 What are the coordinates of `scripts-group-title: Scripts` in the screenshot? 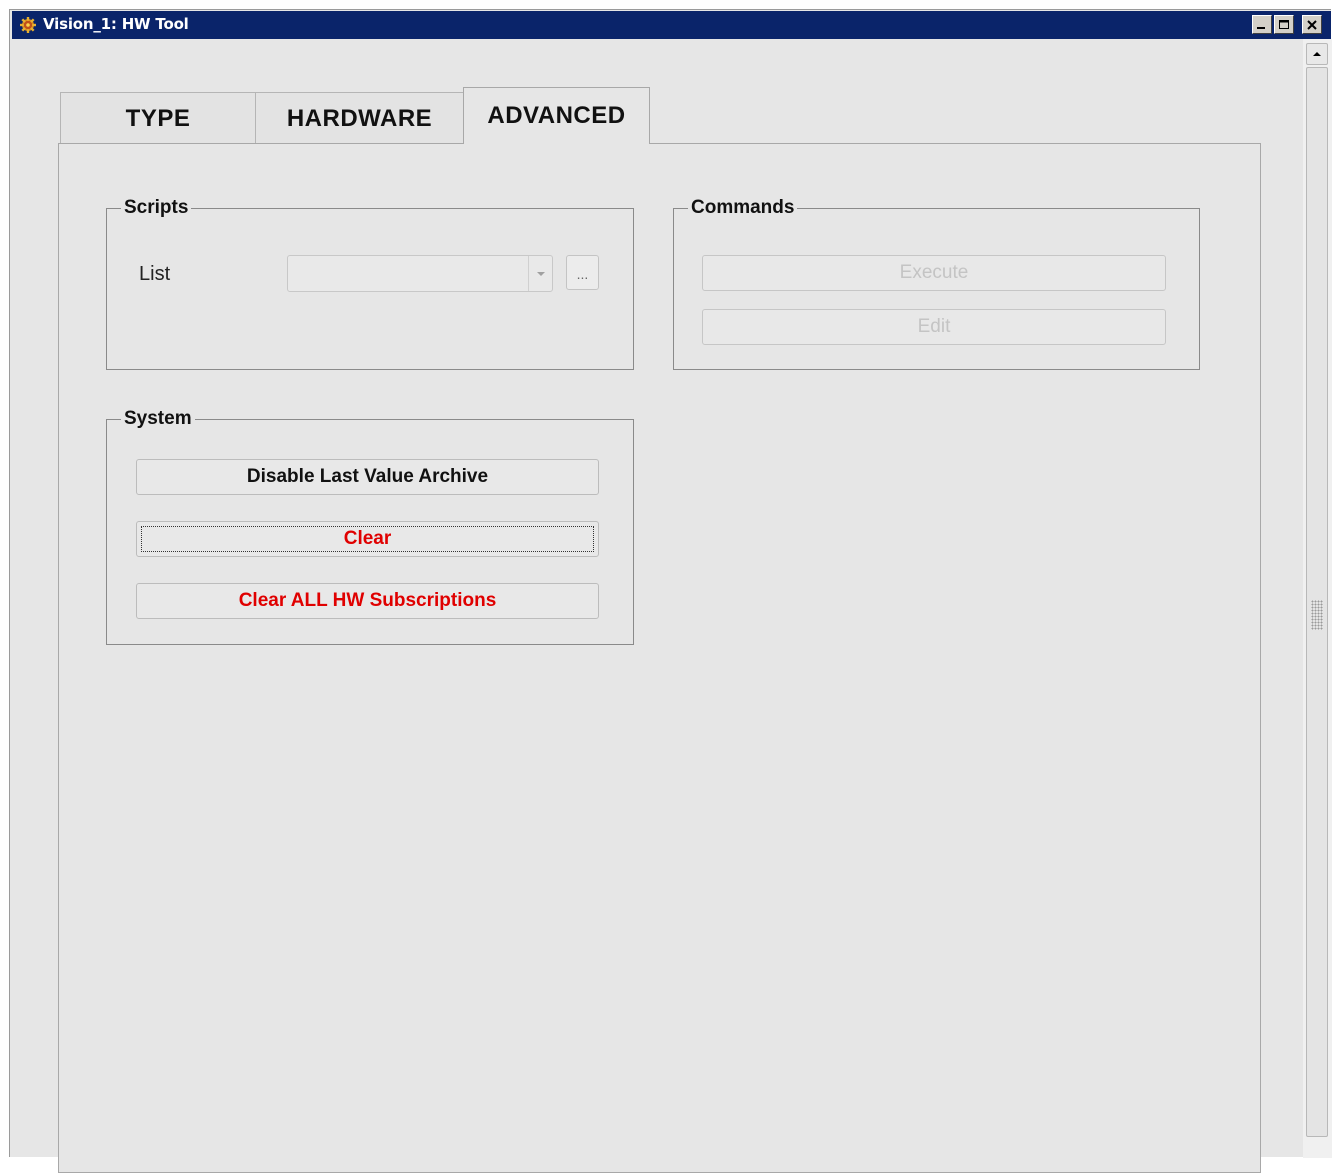 It's located at (156, 208).